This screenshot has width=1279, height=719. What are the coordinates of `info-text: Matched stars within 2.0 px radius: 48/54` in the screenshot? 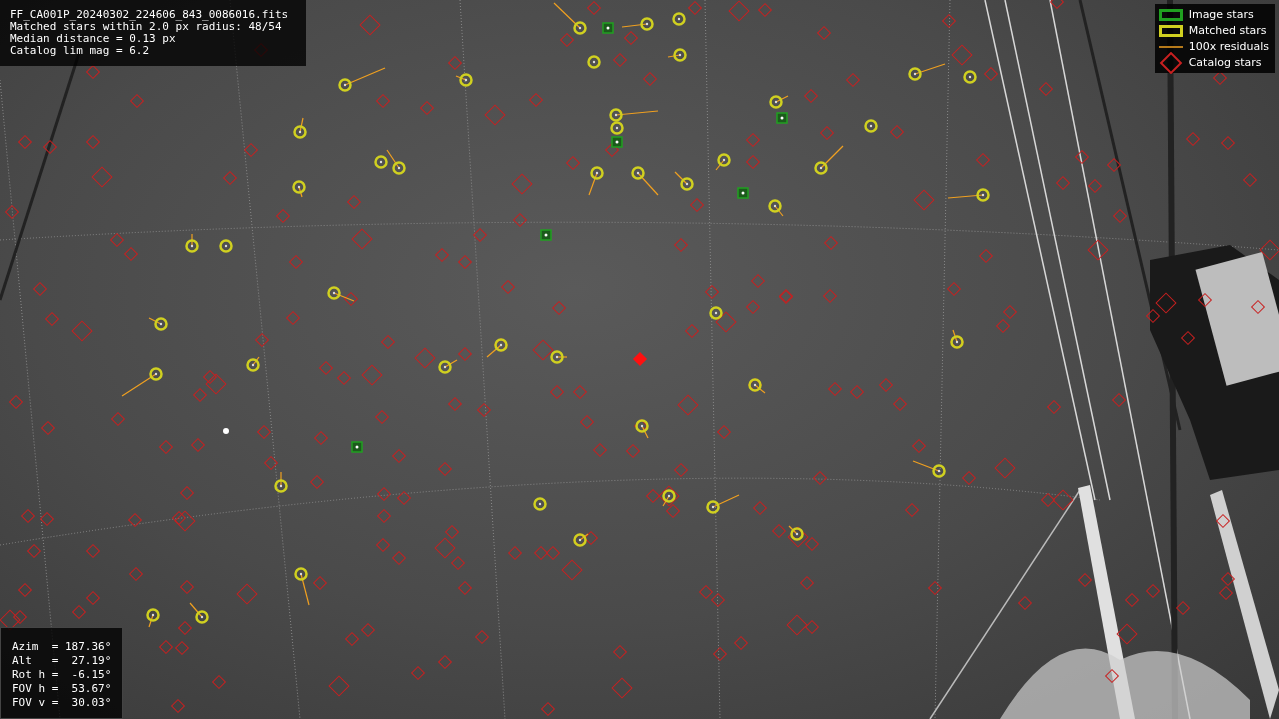 It's located at (146, 27).